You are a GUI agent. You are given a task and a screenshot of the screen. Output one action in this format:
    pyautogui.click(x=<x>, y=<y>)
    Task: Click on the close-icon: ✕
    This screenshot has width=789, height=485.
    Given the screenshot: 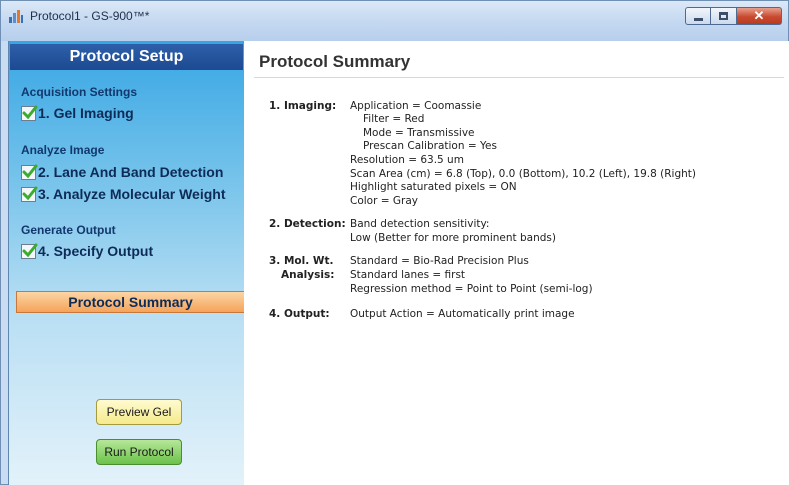 What is the action you would take?
    pyautogui.click(x=759, y=15)
    